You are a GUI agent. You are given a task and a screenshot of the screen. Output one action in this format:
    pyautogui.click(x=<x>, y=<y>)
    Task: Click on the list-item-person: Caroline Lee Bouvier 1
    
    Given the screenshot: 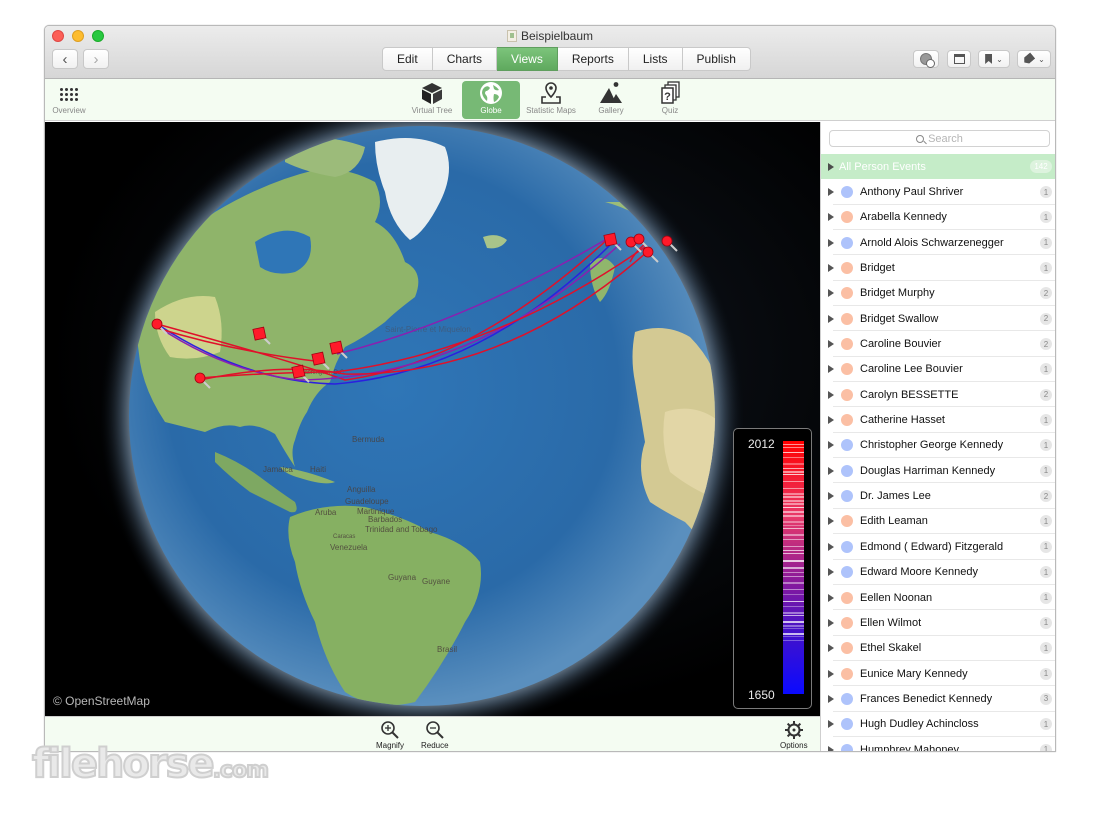 What is the action you would take?
    pyautogui.click(x=938, y=370)
    